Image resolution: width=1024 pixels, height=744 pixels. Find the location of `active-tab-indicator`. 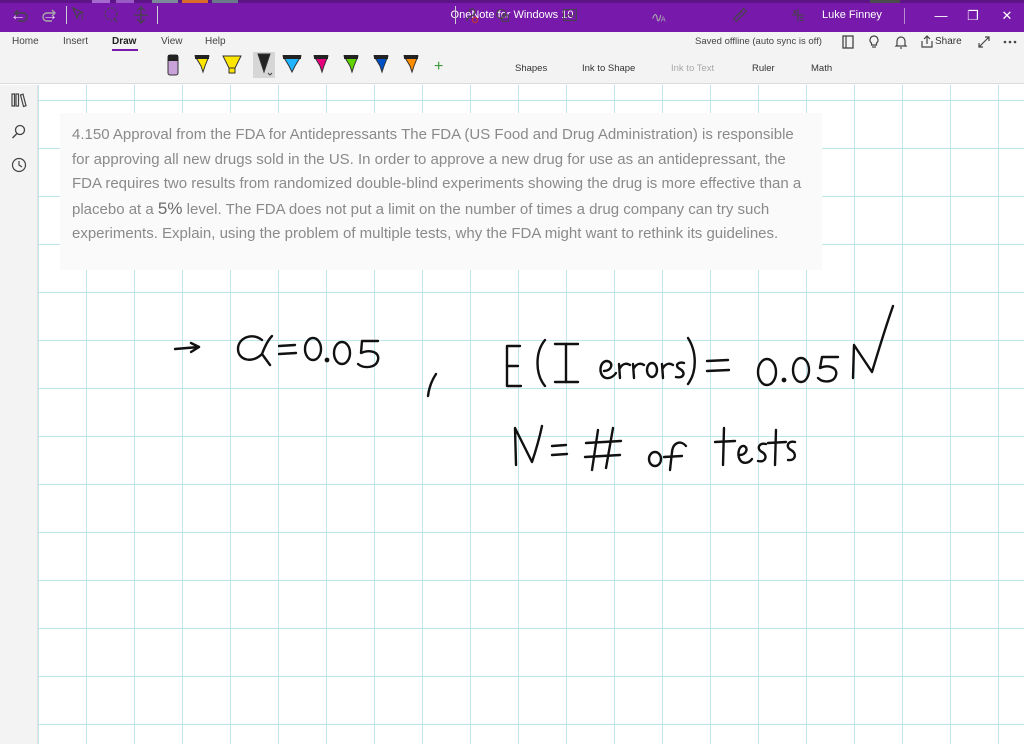

active-tab-indicator is located at coordinates (125, 50).